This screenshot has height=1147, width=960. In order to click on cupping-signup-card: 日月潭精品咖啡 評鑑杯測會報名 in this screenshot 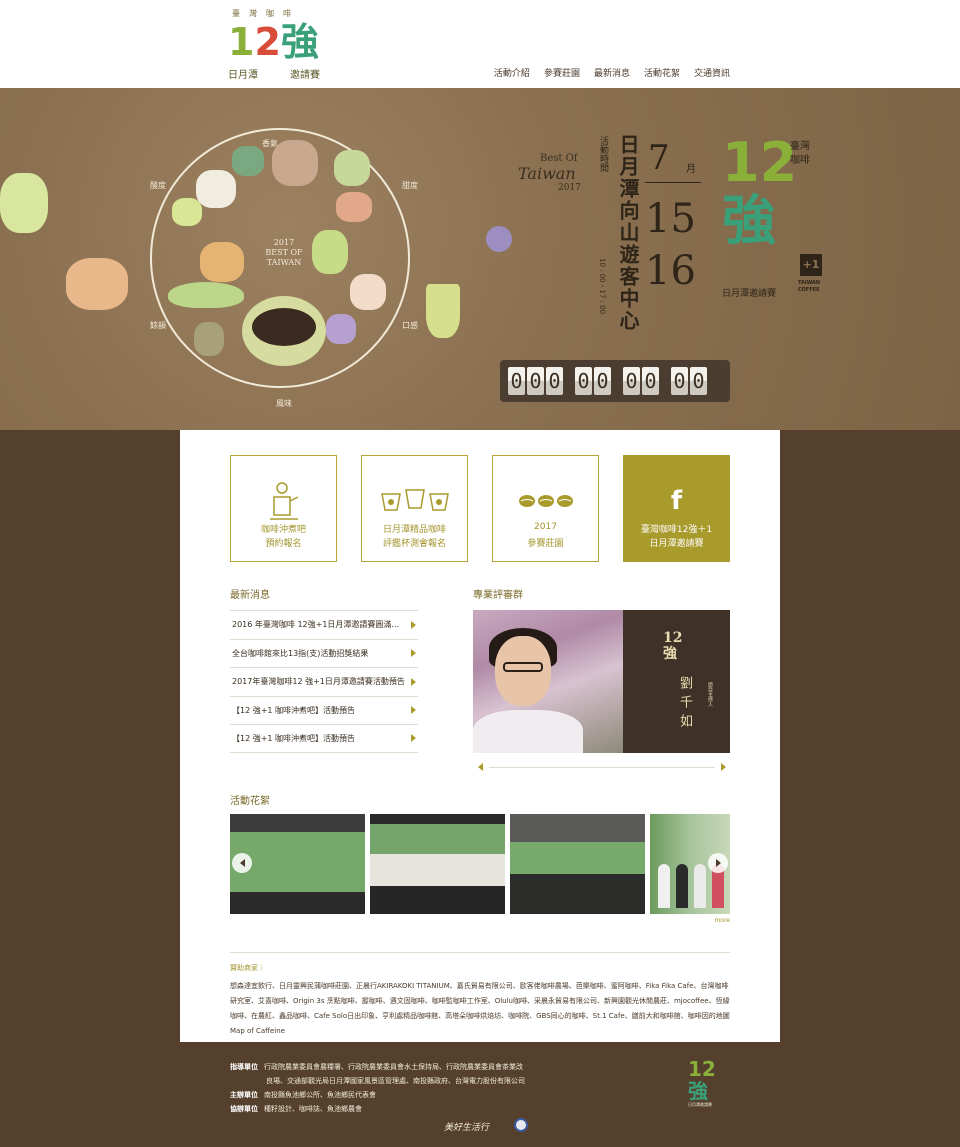, I will do `click(414, 508)`.